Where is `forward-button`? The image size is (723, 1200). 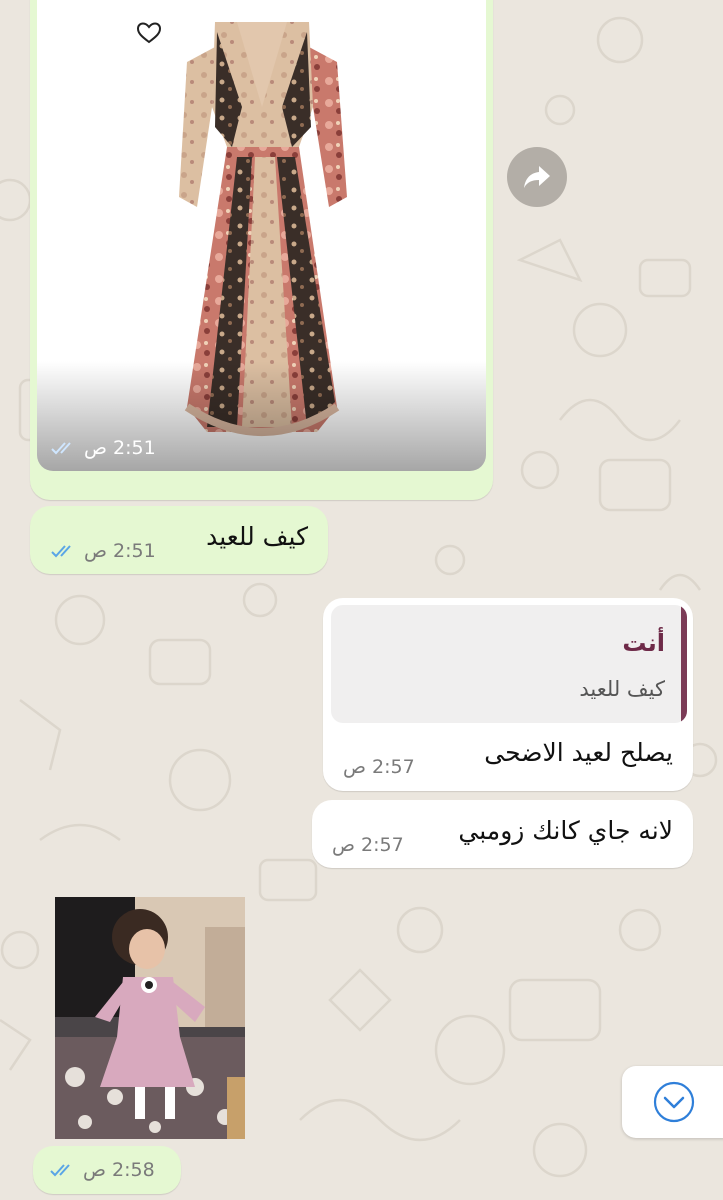 forward-button is located at coordinates (537, 177).